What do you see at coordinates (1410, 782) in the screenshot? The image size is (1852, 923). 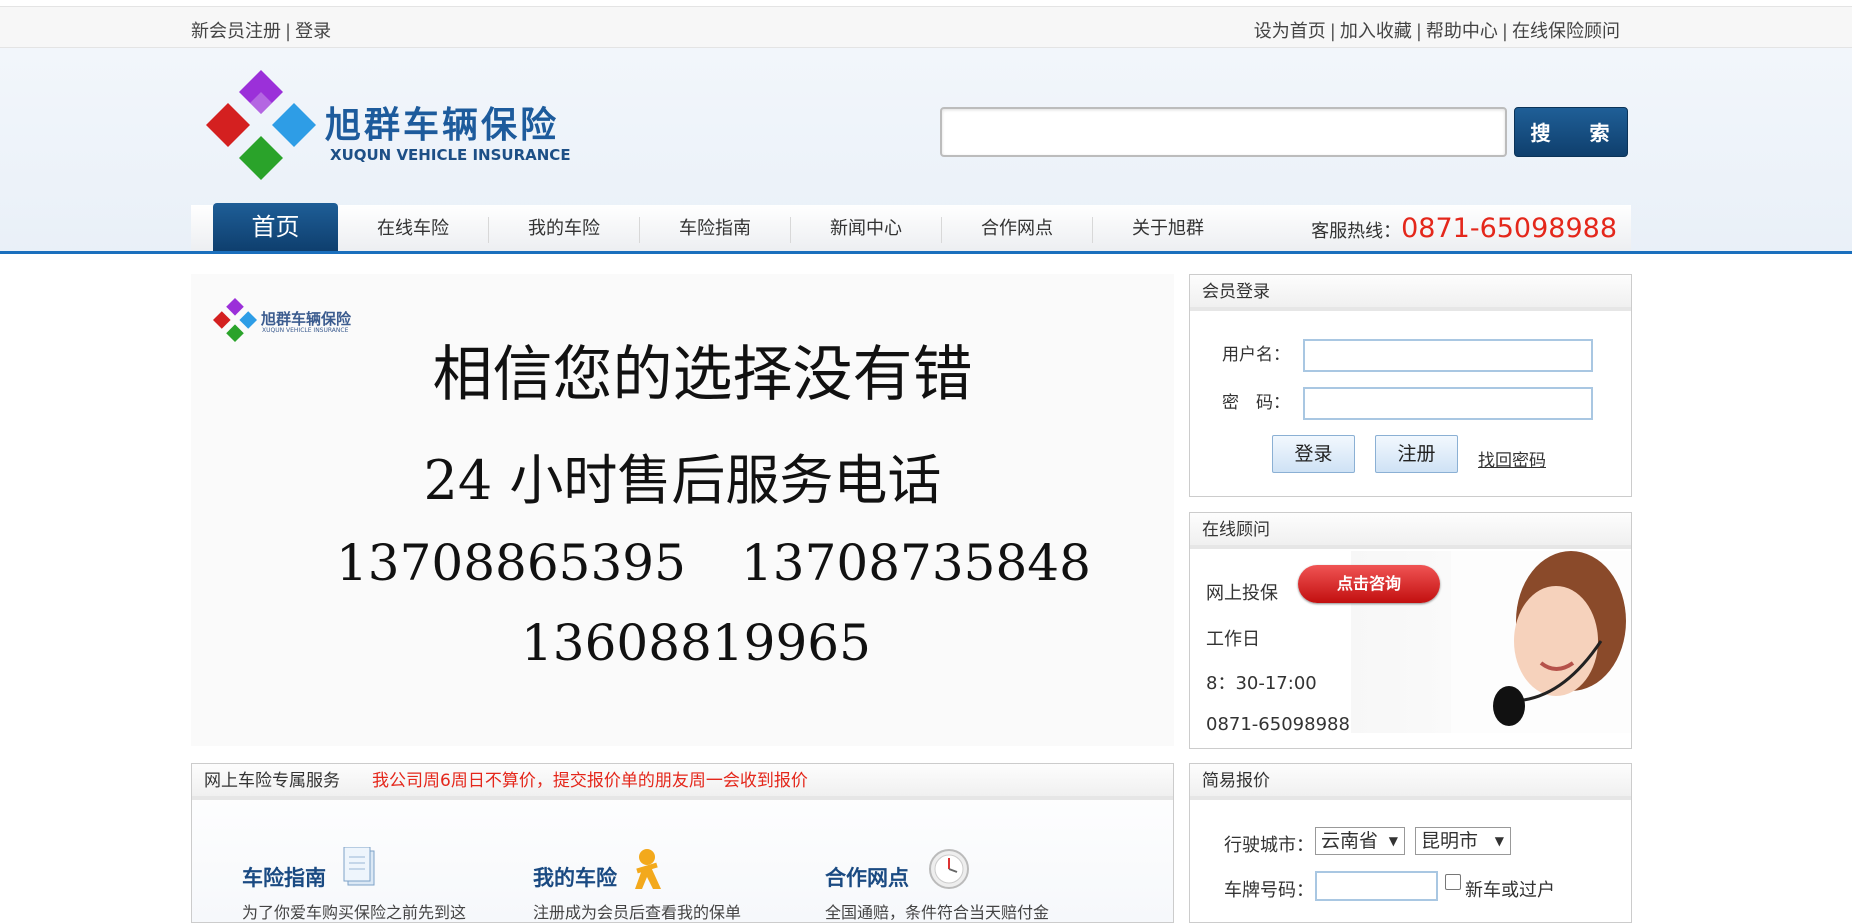 I see `quote-panel-title: 简易报价` at bounding box center [1410, 782].